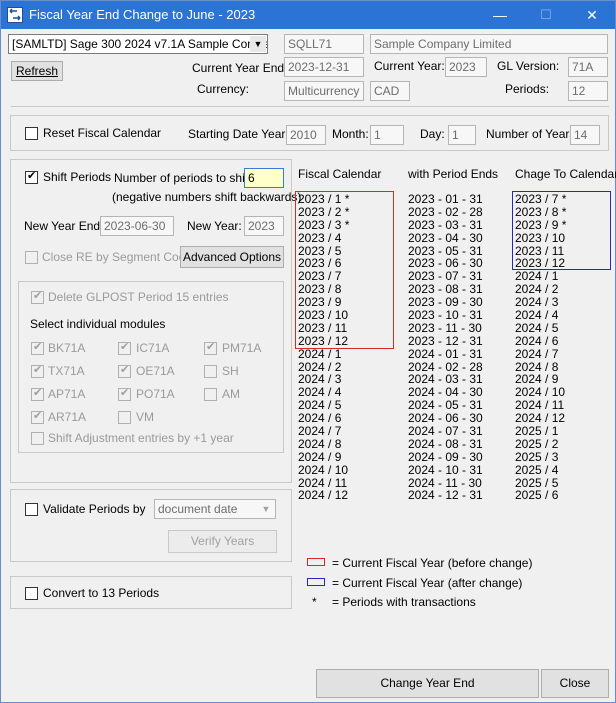  Describe the element at coordinates (445, 431) in the screenshot. I see `period-end-item: 2024 - 07 - 31` at that location.